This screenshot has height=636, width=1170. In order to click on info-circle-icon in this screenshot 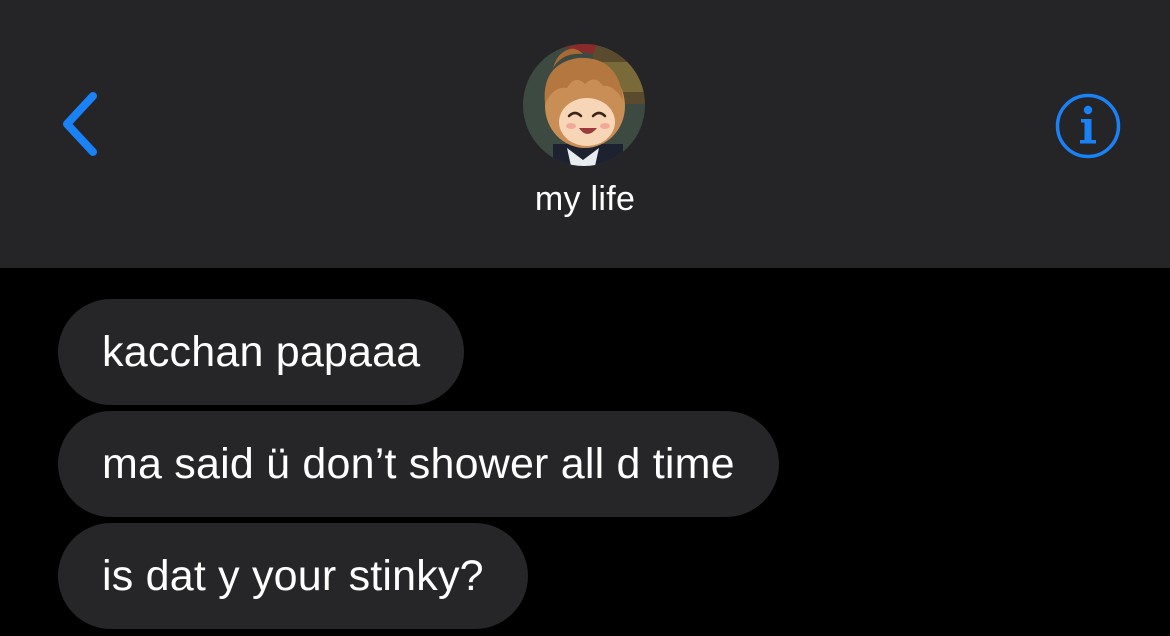, I will do `click(1088, 126)`.